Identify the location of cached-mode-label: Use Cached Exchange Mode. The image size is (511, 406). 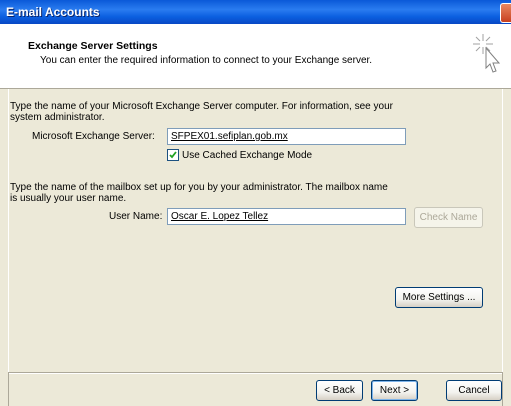
(247, 155).